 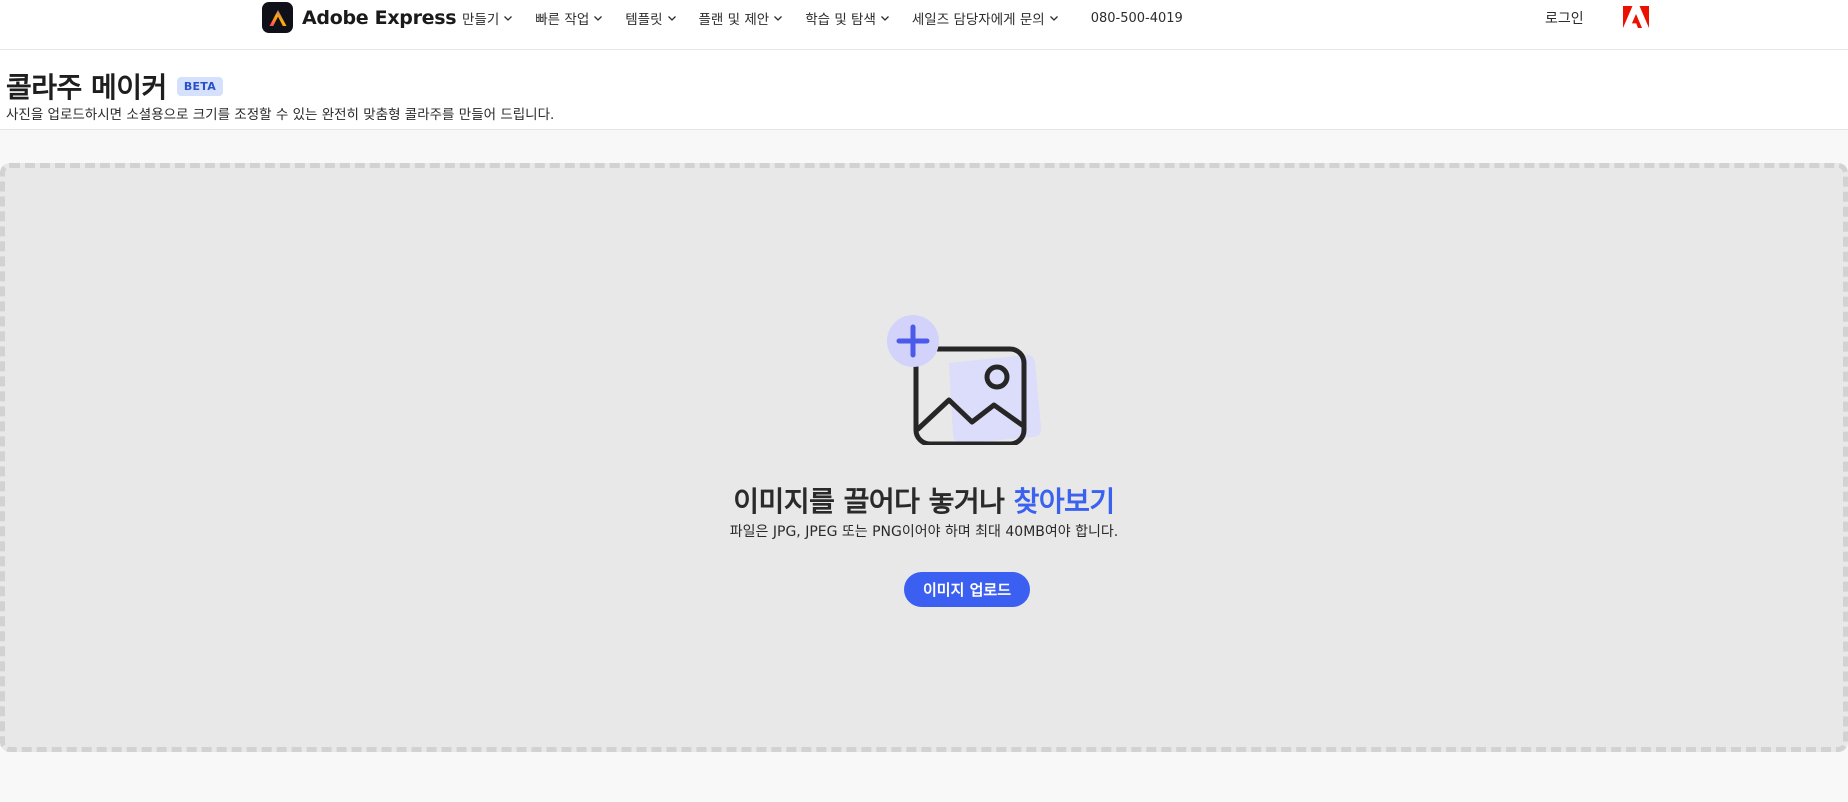 I want to click on menu-item-templates: 템플릿, so click(x=650, y=18).